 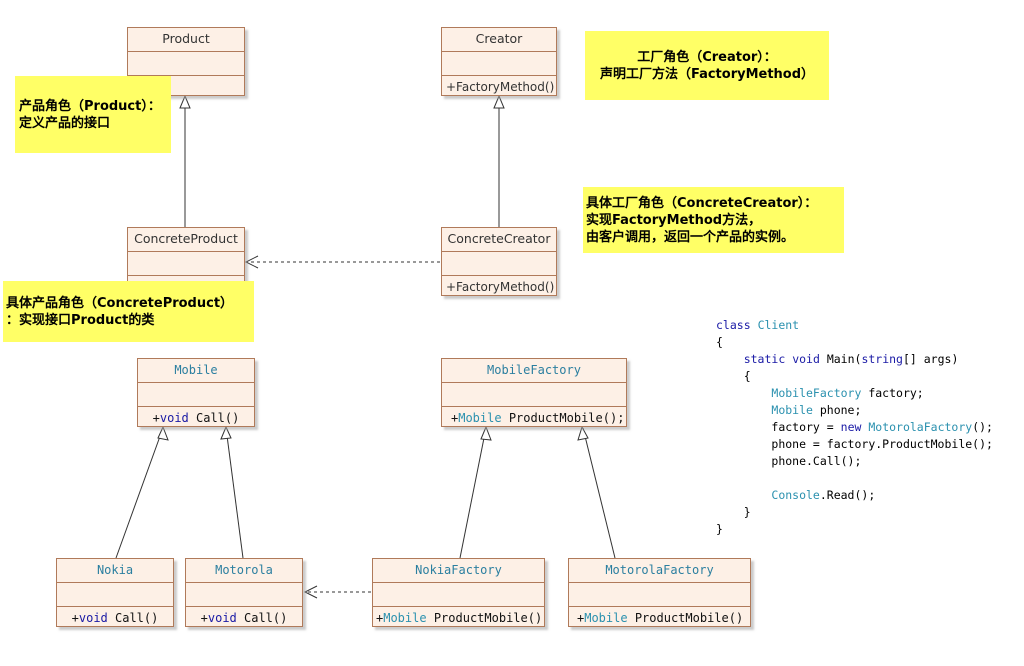 What do you see at coordinates (244, 571) in the screenshot?
I see `class-name: Motorola` at bounding box center [244, 571].